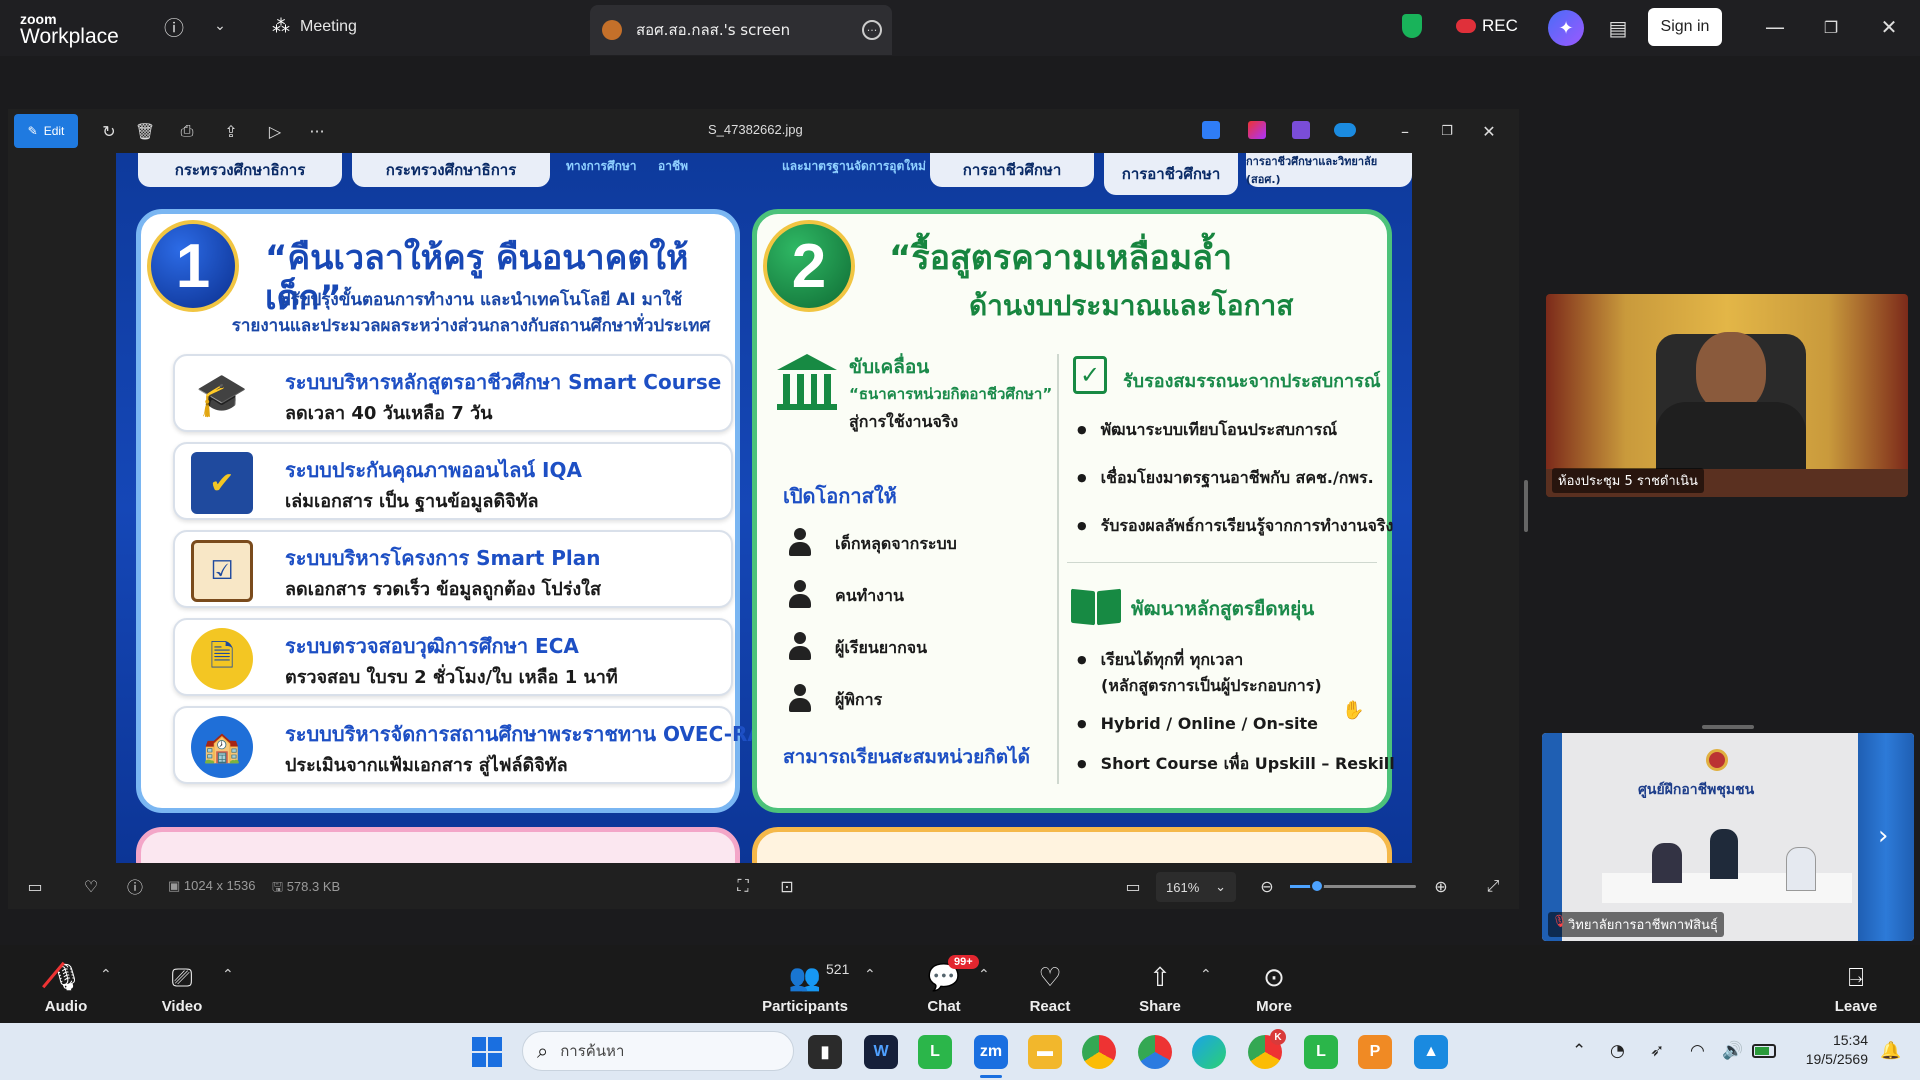 This screenshot has width=1920, height=1080. Describe the element at coordinates (543, 1051) in the screenshot. I see `search-icon: ⌕` at that location.